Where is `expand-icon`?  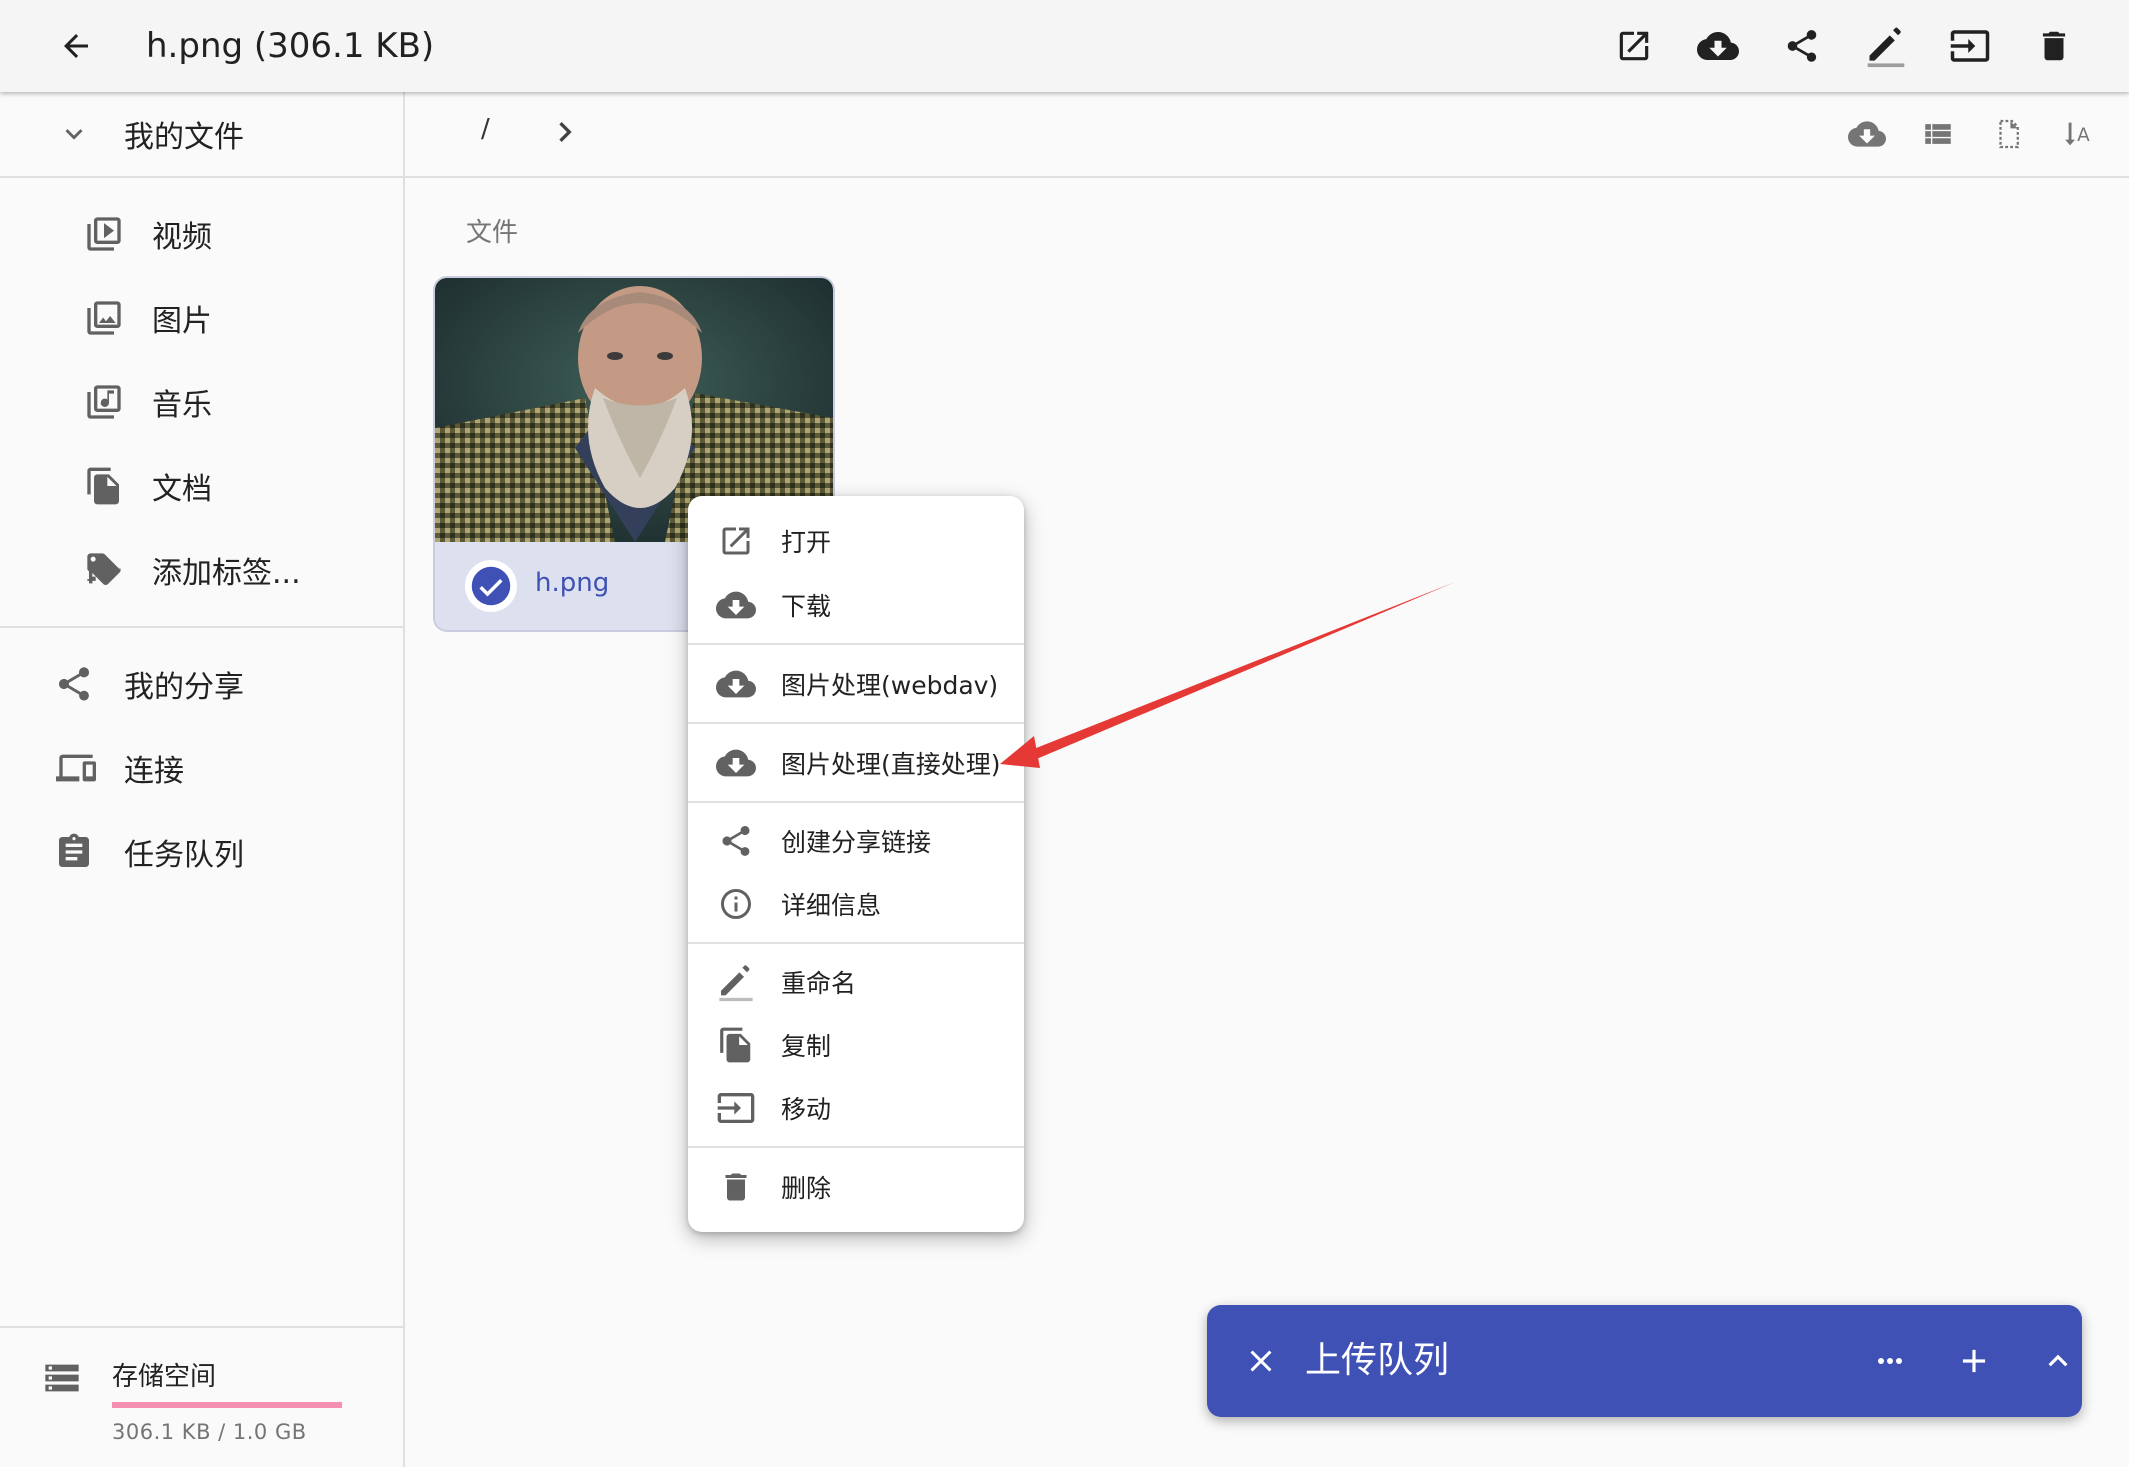
expand-icon is located at coordinates (2058, 1361).